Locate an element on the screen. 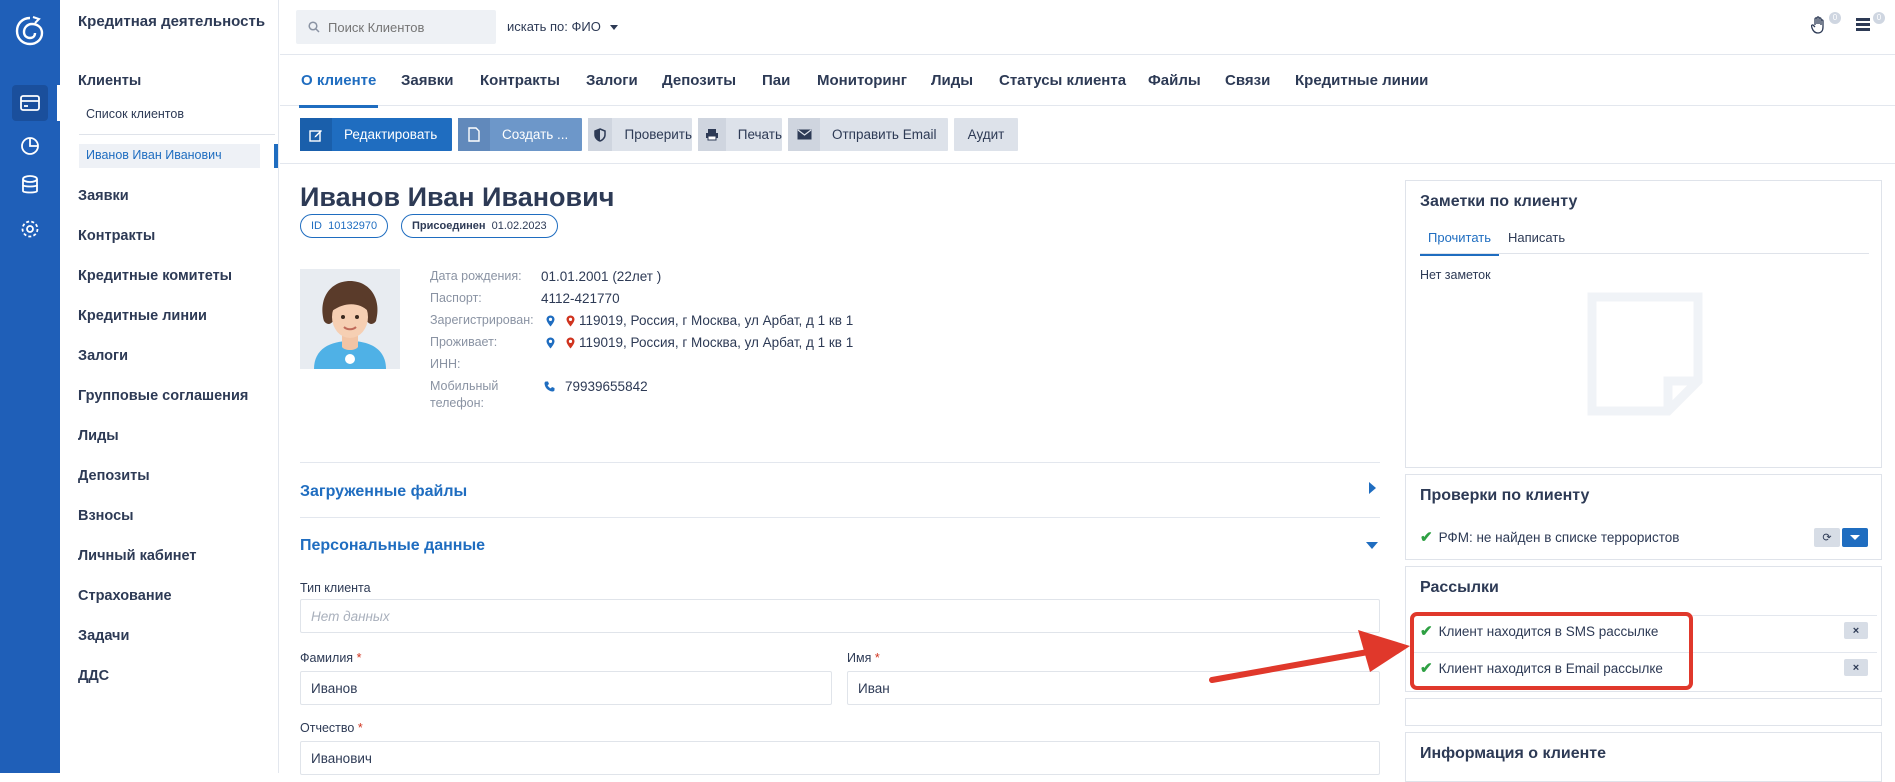 Image resolution: width=1895 pixels, height=782 pixels. notifications-badge: 0 is located at coordinates (1835, 18).